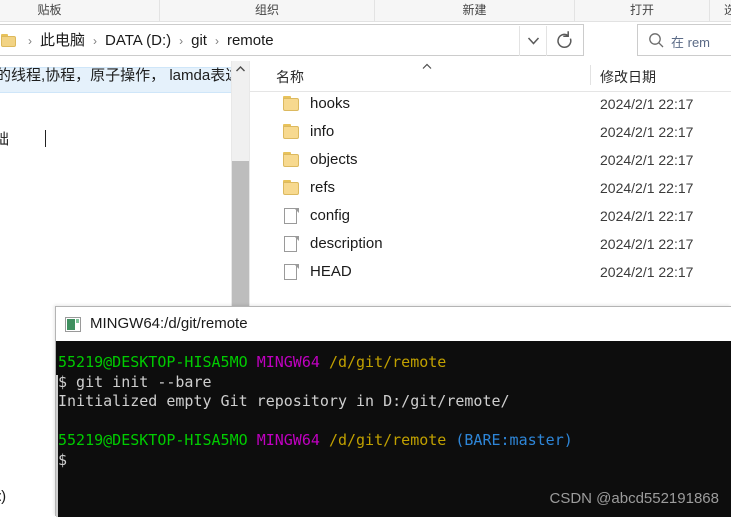 This screenshot has width=731, height=517. Describe the element at coordinates (427, 66) in the screenshot. I see `sort-ascending-icon` at that location.